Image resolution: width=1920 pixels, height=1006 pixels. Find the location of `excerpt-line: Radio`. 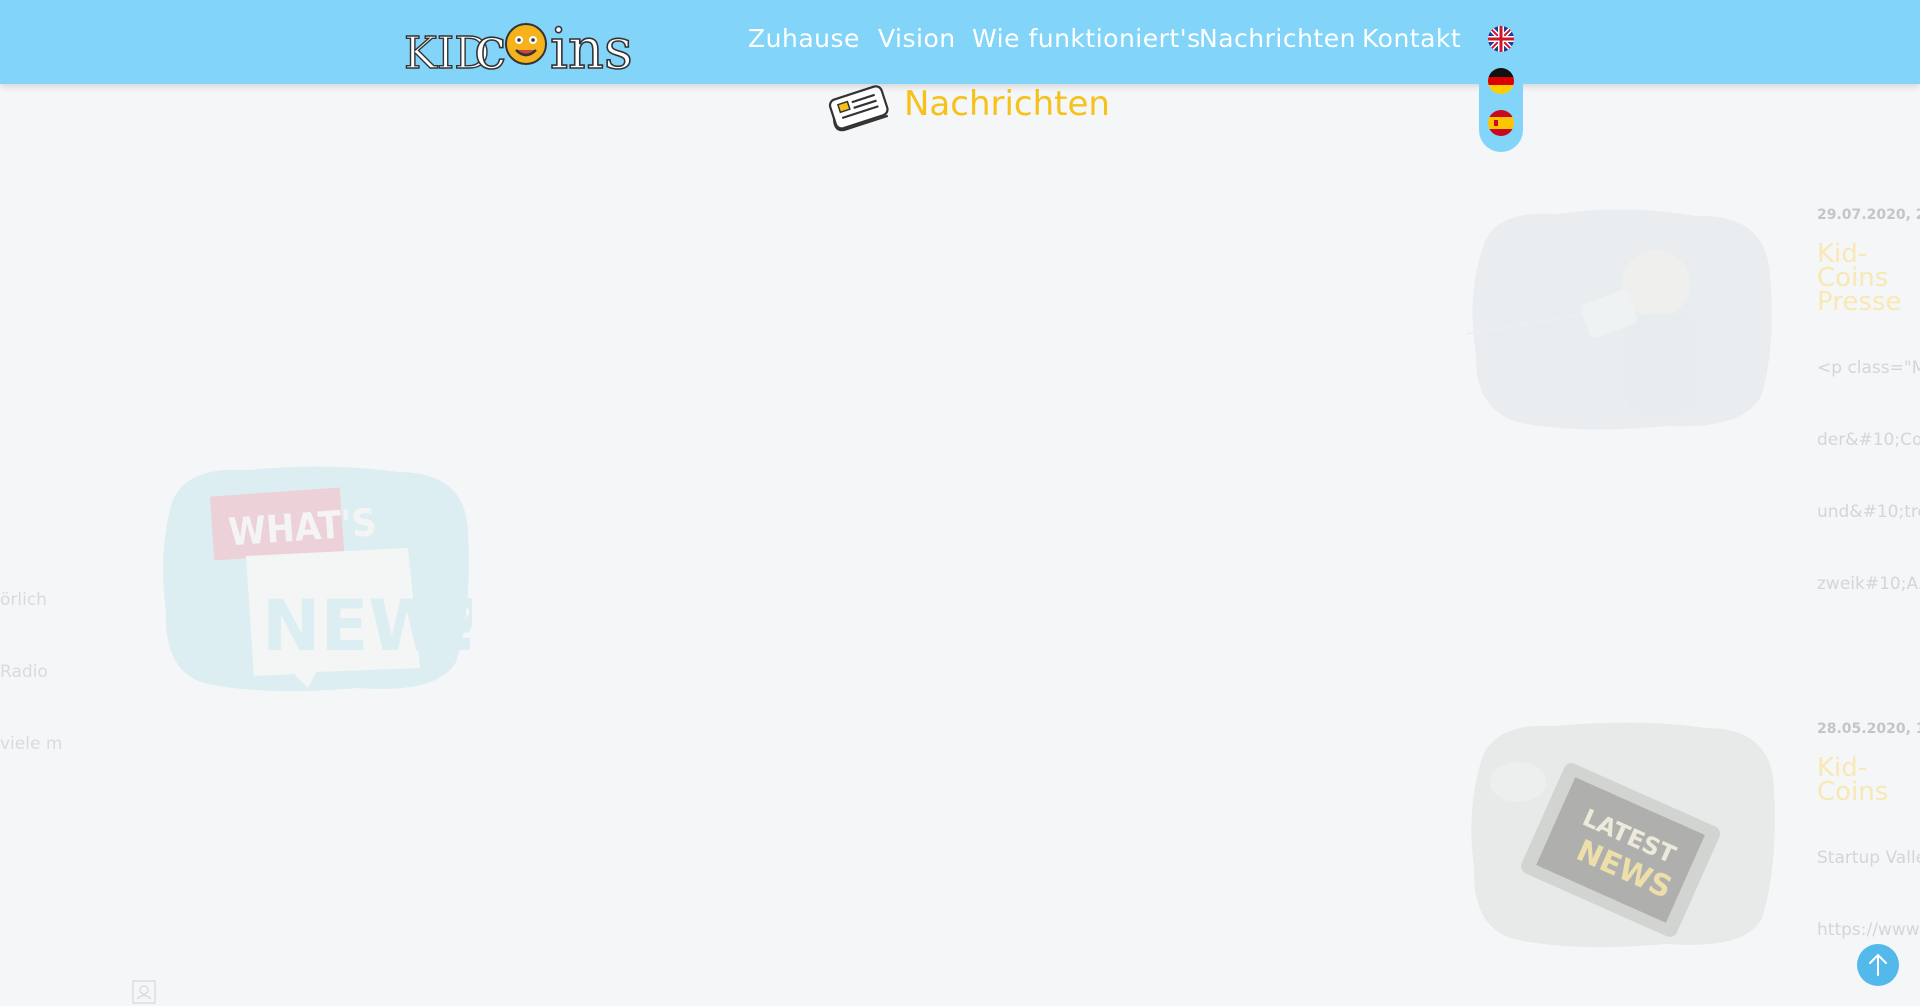

excerpt-line: Radio is located at coordinates (24, 672).